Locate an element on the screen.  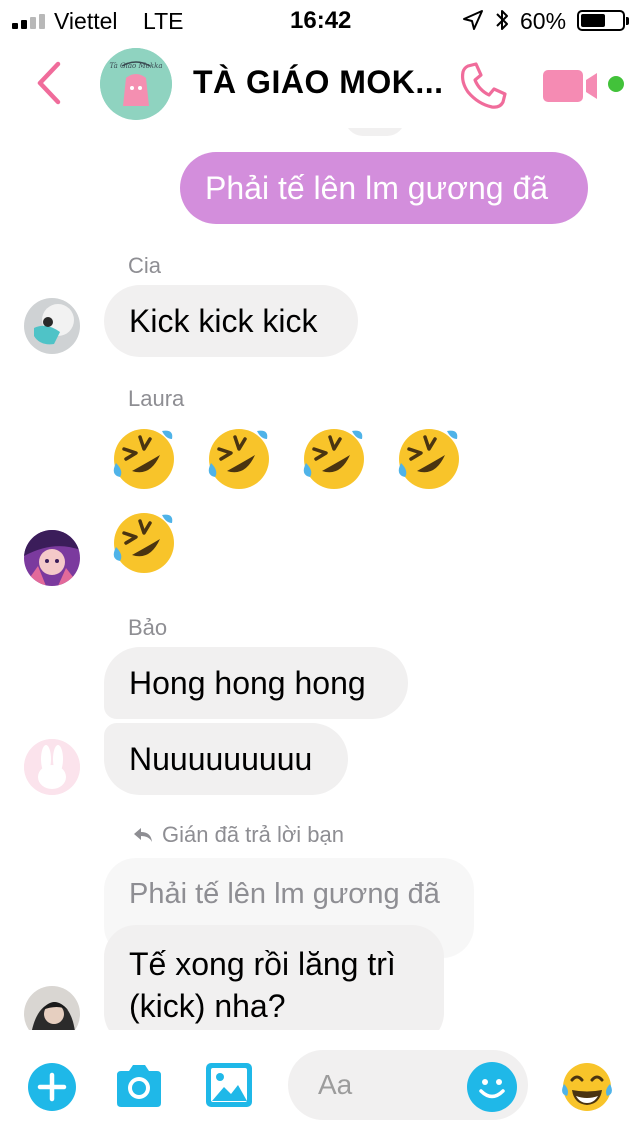
battery-percent: 60% is located at coordinates (543, 21).